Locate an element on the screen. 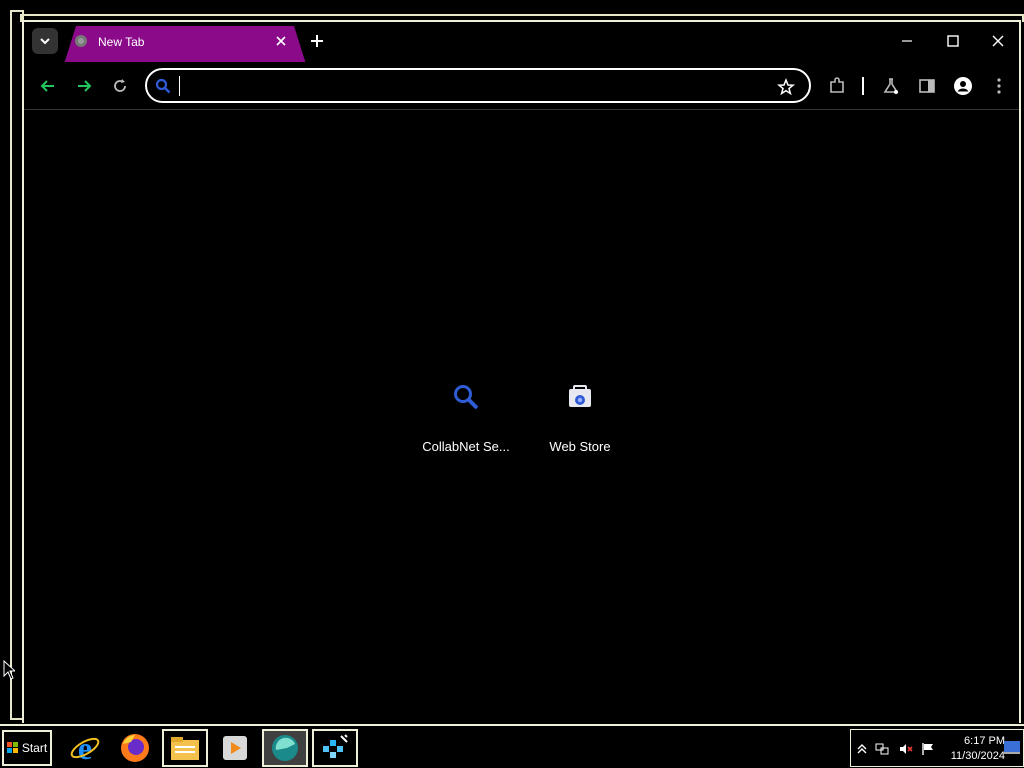 This screenshot has width=1024, height=768. browser-toolbar is located at coordinates (521, 86).